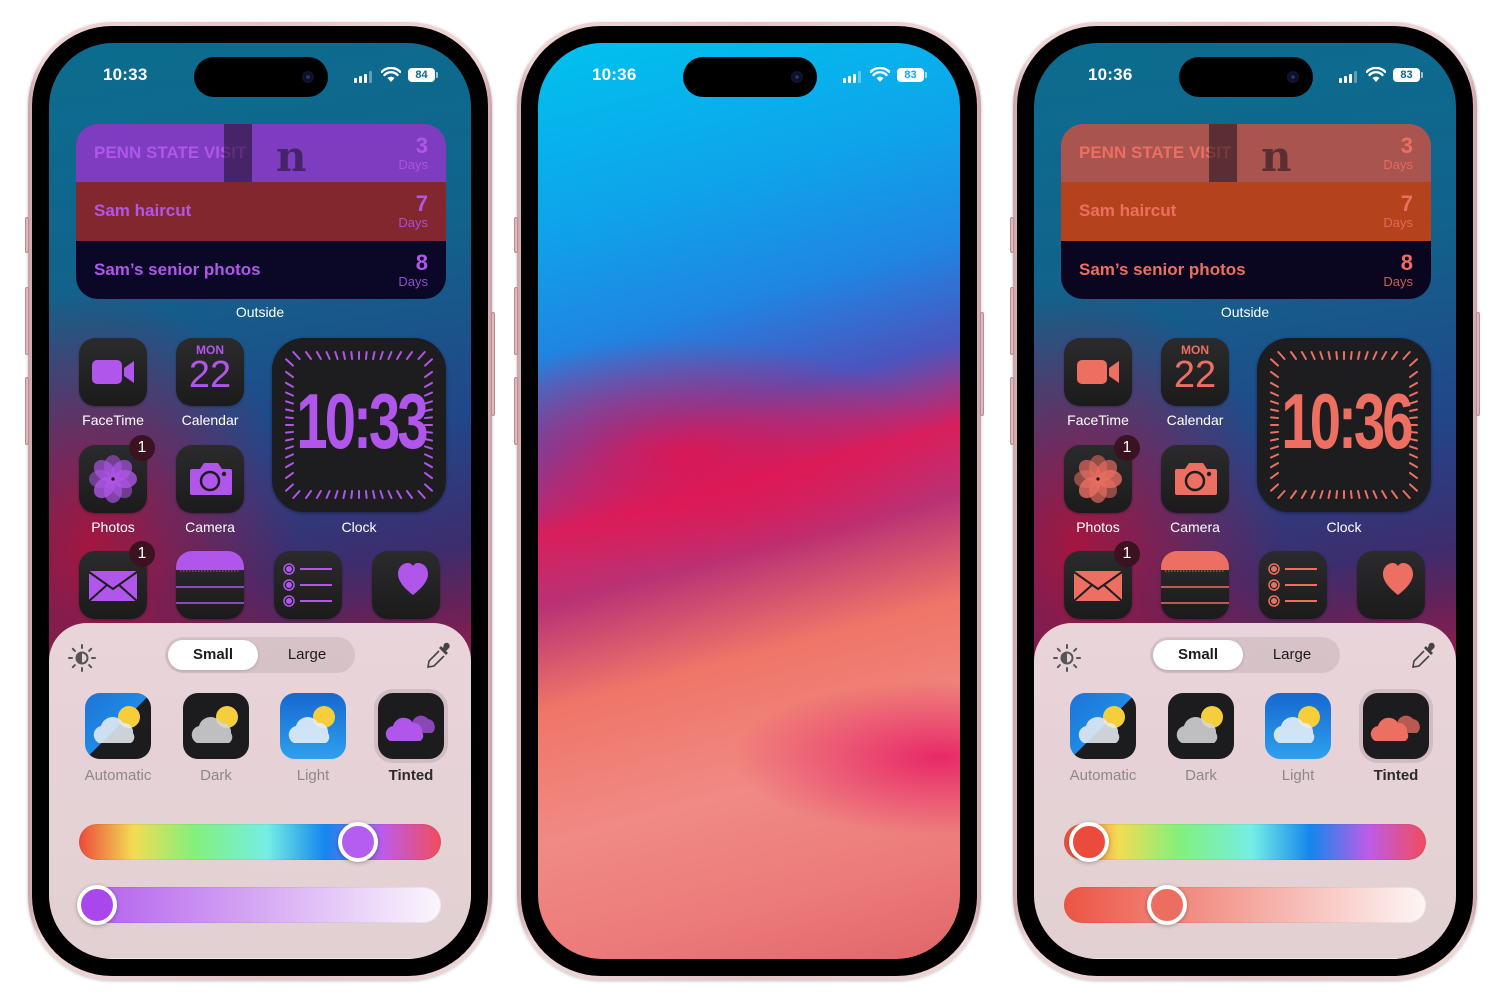  Describe the element at coordinates (113, 420) in the screenshot. I see `app-label: FaceTime` at that location.